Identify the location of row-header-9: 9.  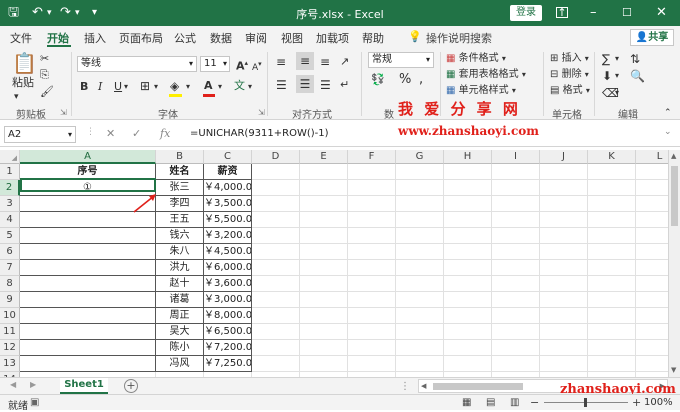
(10, 300).